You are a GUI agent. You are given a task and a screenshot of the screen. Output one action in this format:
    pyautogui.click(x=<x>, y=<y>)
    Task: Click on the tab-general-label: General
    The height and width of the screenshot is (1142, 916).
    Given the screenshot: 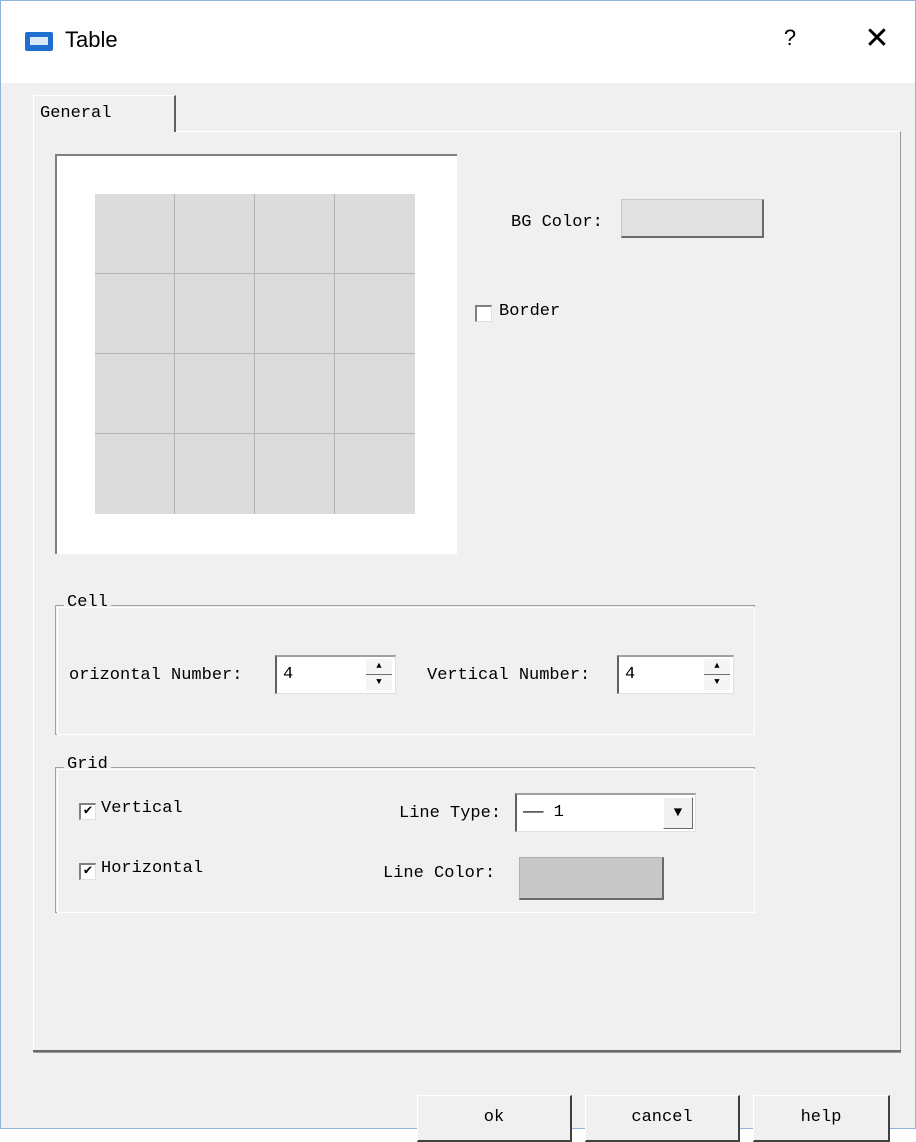 What is the action you would take?
    pyautogui.click(x=76, y=113)
    